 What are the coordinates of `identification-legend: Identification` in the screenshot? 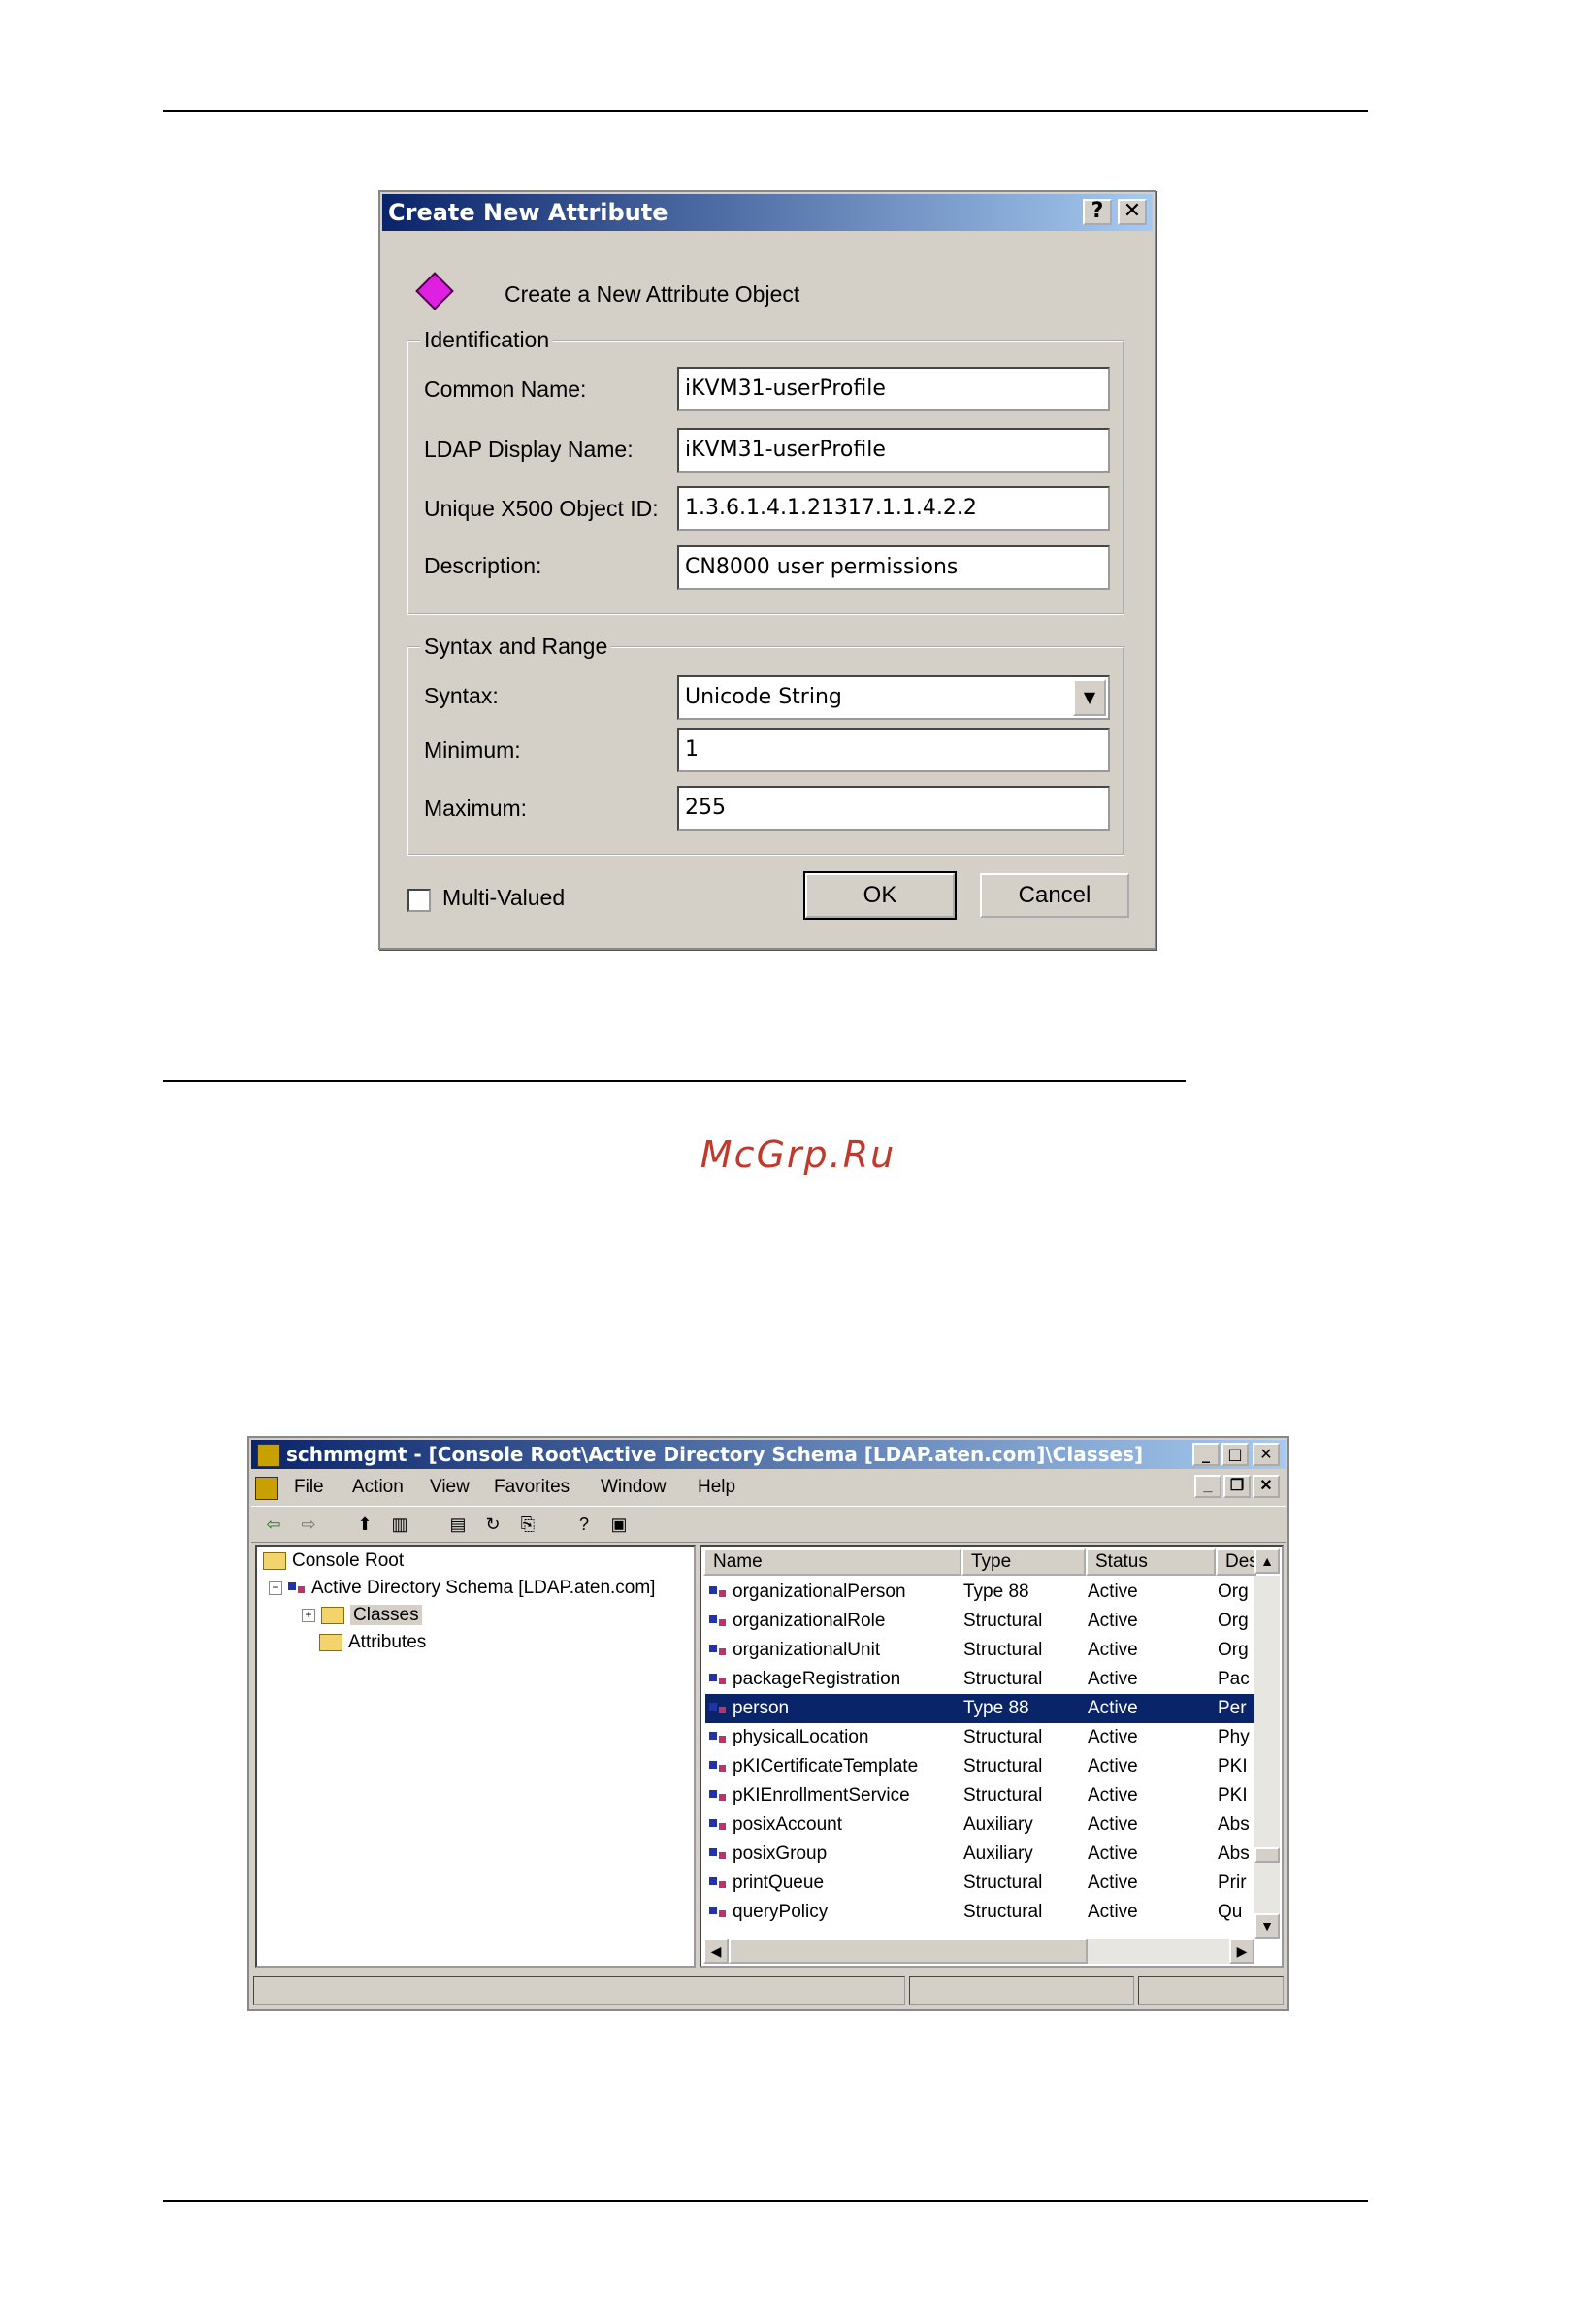 It's located at (487, 340).